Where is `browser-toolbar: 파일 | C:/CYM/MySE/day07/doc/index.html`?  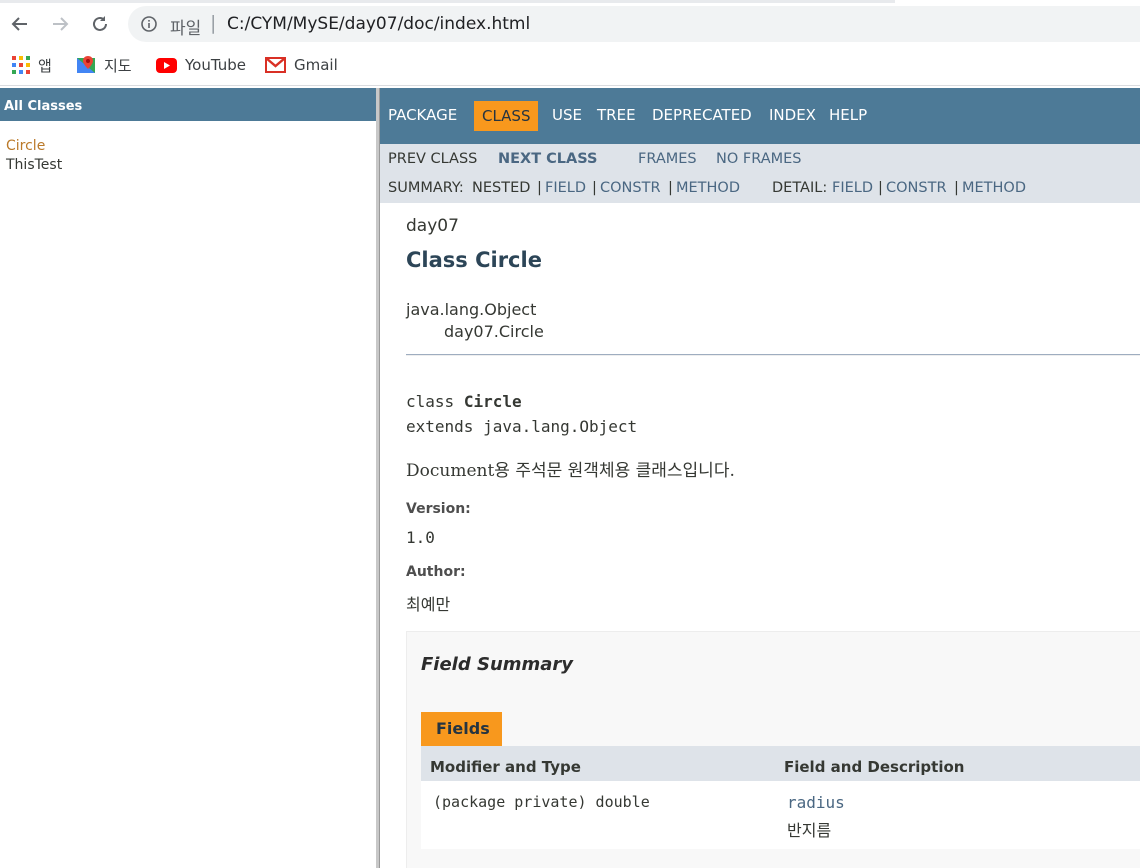
browser-toolbar: 파일 | C:/CYM/MySE/day07/doc/index.html is located at coordinates (570, 24).